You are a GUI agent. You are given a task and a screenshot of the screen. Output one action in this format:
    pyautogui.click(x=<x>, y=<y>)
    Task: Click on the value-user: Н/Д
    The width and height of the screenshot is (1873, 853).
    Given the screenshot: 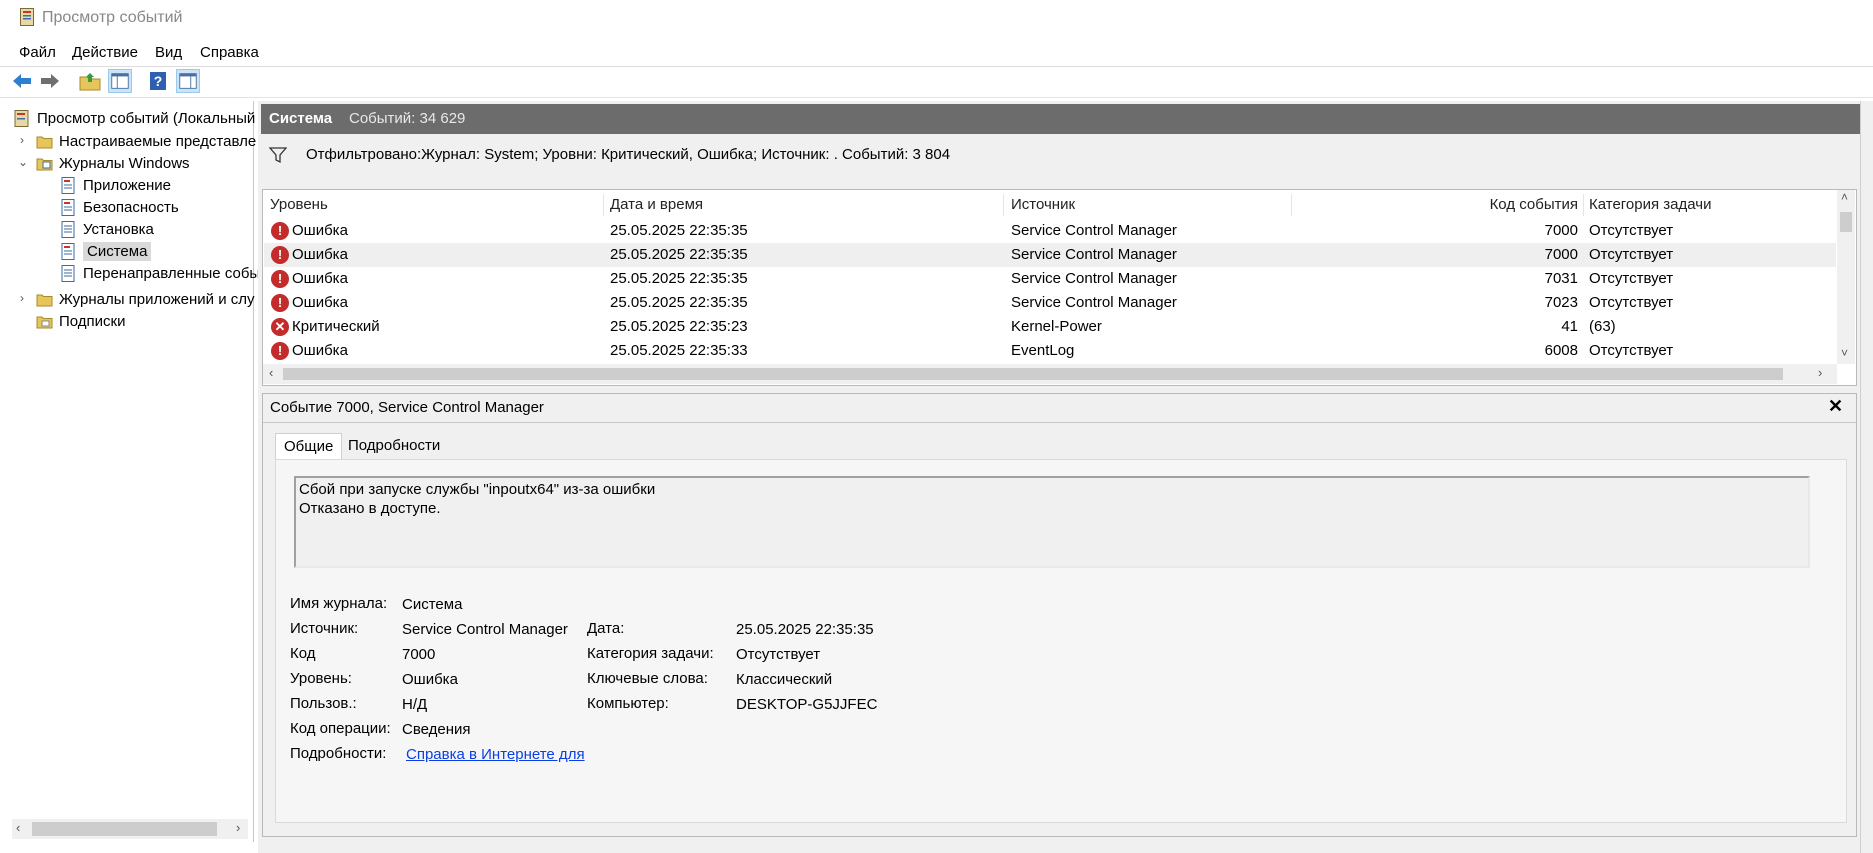 What is the action you would take?
    pyautogui.click(x=415, y=704)
    